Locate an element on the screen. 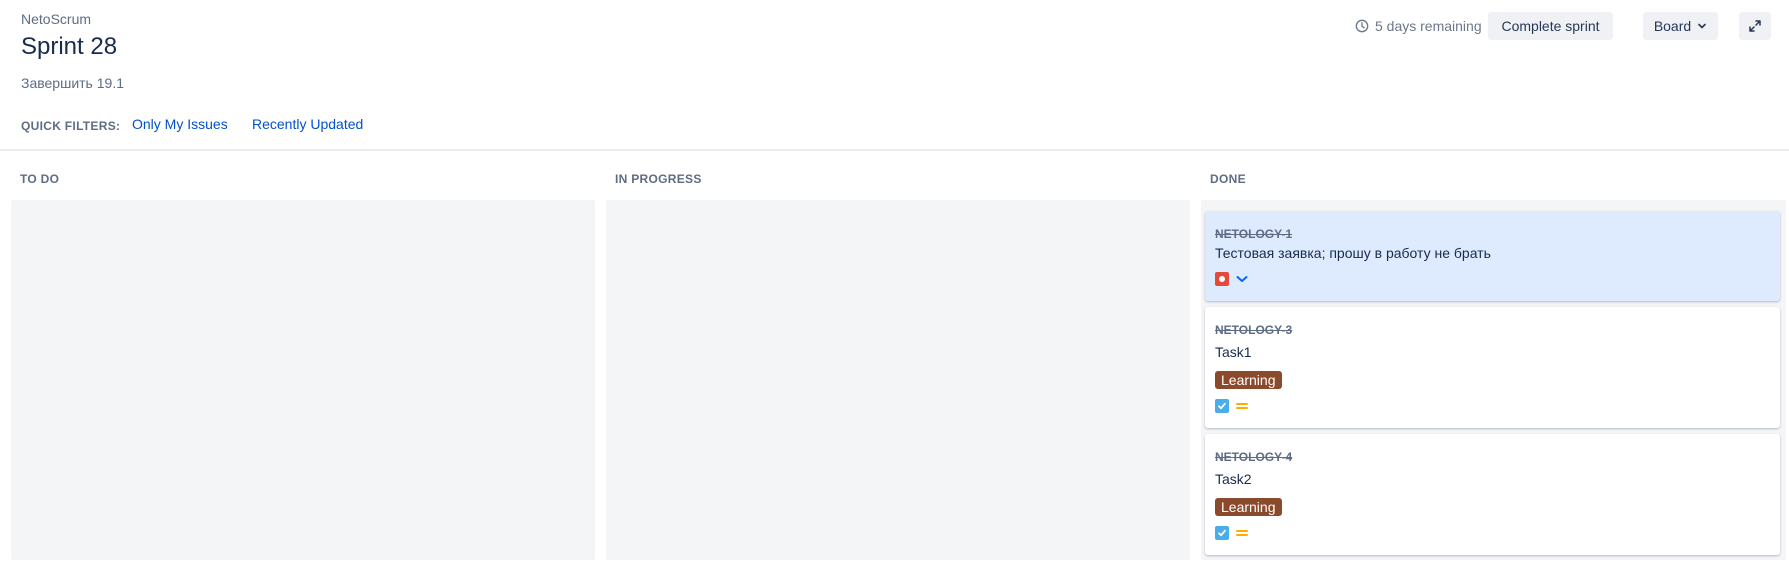  board-menu-button: Board is located at coordinates (1680, 26).